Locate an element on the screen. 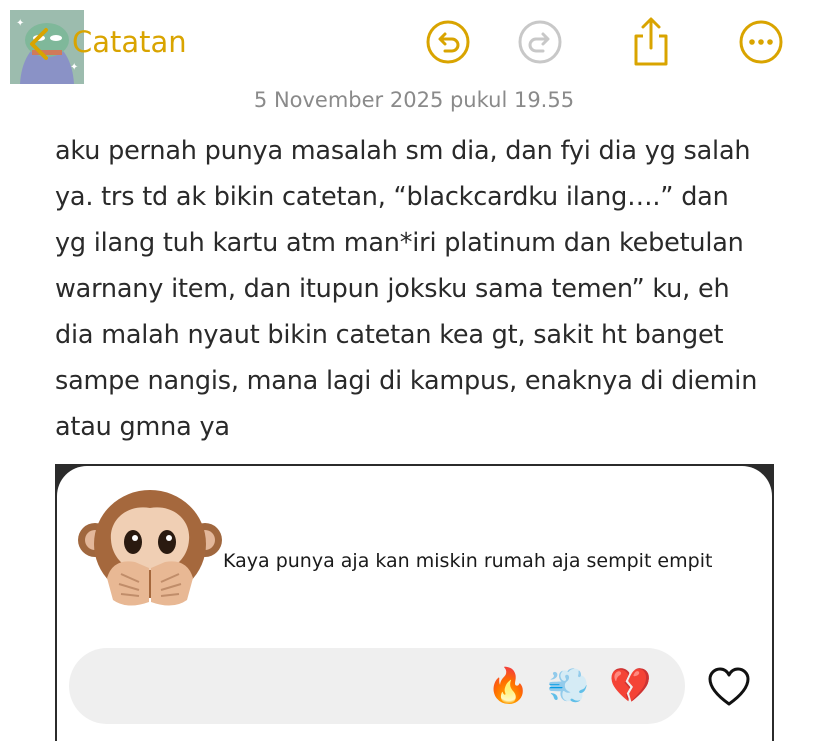  note-date: 5 November 2025 pukul 19.55 is located at coordinates (414, 100).